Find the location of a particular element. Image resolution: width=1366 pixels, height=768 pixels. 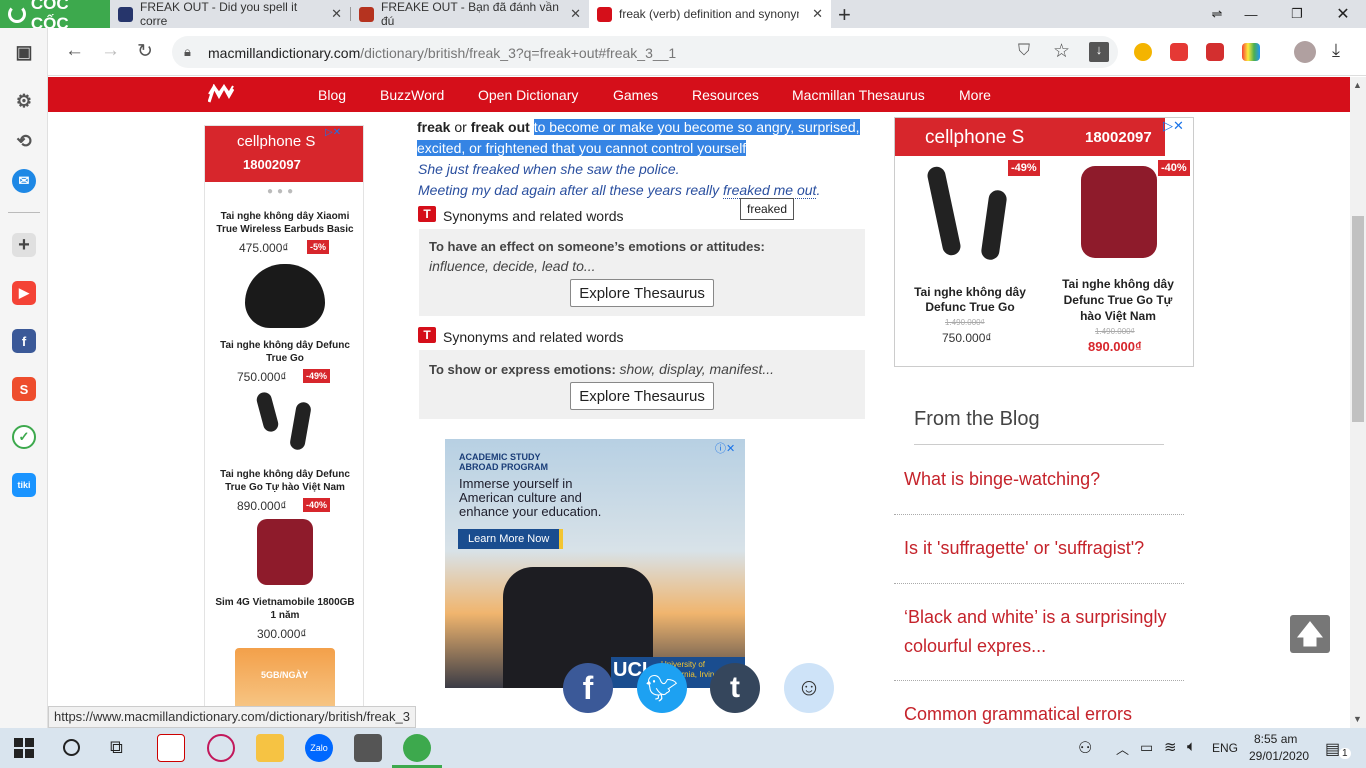

new-tab-button: + is located at coordinates (844, 15).